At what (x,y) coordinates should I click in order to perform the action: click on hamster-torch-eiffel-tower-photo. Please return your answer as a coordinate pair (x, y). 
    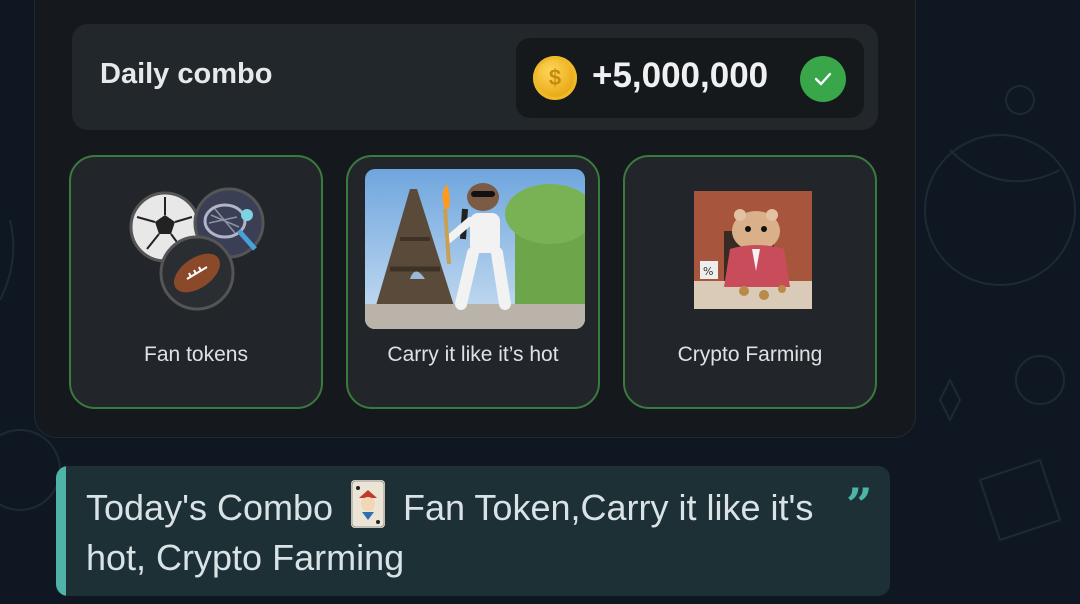
    Looking at the image, I should click on (475, 249).